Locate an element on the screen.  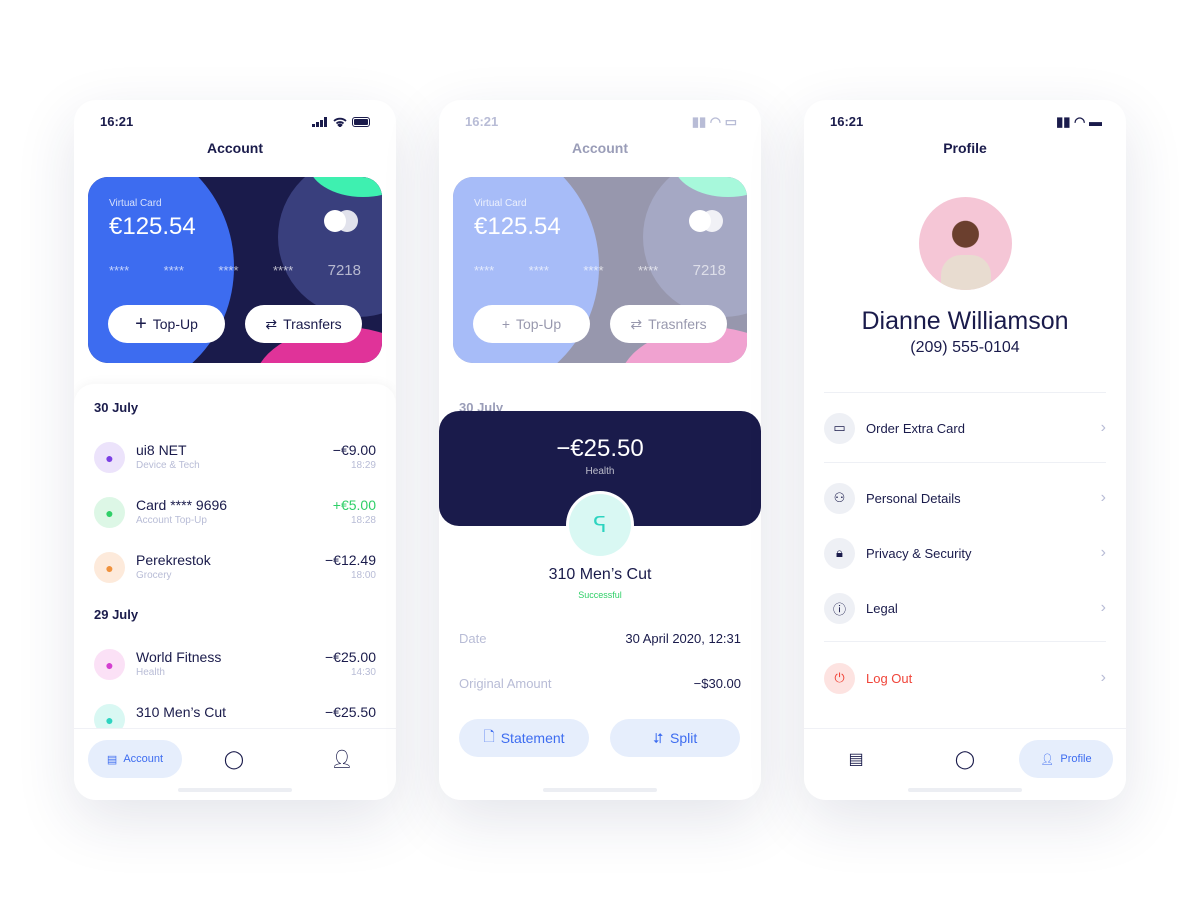
hairdryer-icon: ᕋ is located at coordinates (600, 525).